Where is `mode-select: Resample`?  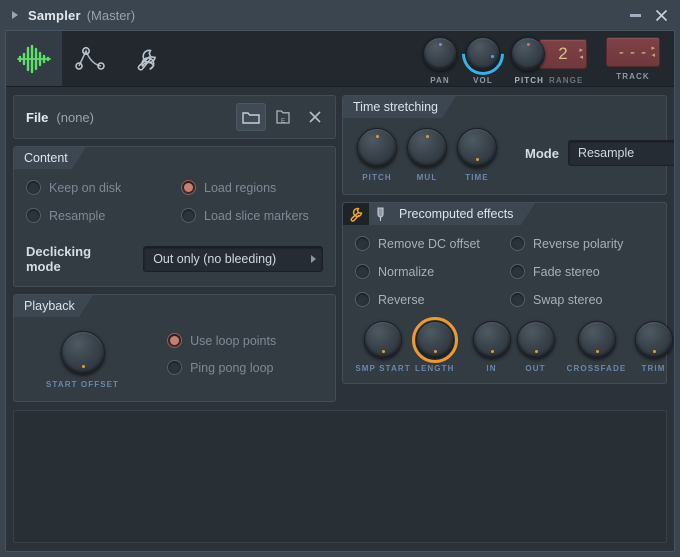
mode-select: Resample is located at coordinates (620, 153).